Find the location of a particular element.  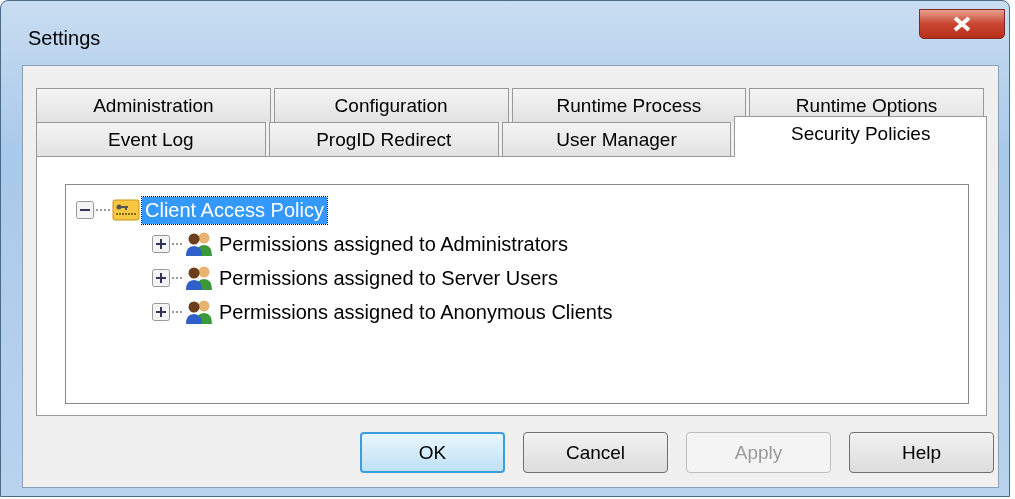

tree-item: Permissions assigned to Administrators is located at coordinates (394, 244).